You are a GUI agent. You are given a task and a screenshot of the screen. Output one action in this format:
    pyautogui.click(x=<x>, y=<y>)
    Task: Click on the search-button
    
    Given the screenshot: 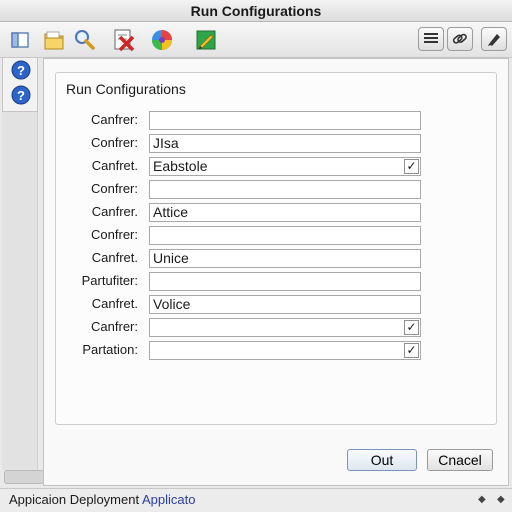 What is the action you would take?
    pyautogui.click(x=84, y=40)
    